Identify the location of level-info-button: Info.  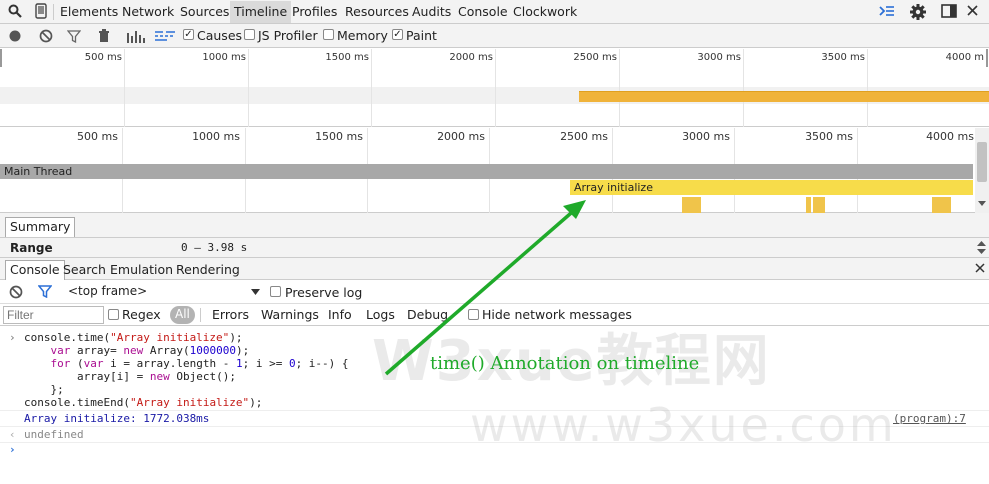
(340, 314).